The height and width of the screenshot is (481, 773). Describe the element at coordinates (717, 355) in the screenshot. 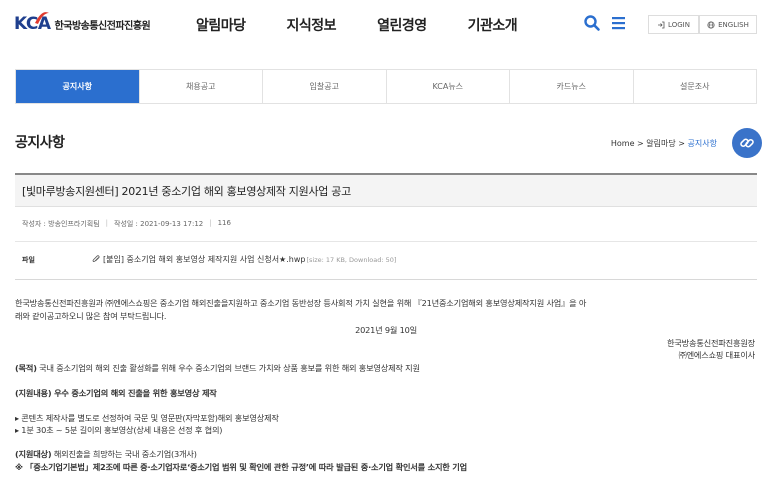

I see `signature-ns: ㈜엔에스쇼핑 대표이사` at that location.